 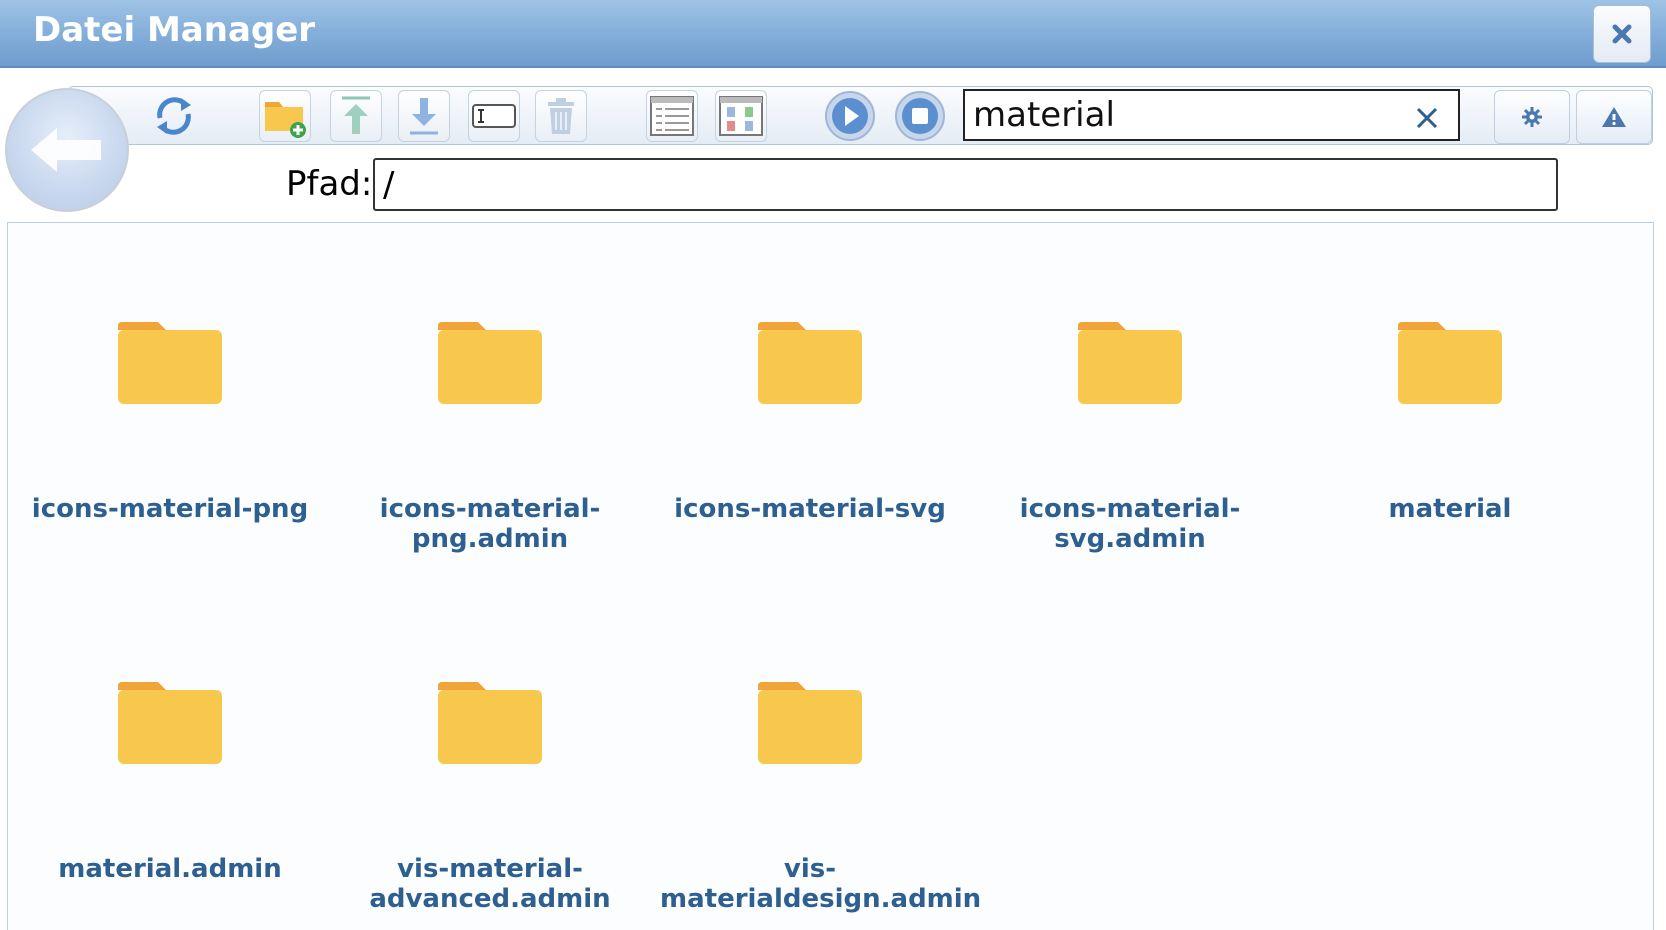 I want to click on close-icon, so click(x=1622, y=34).